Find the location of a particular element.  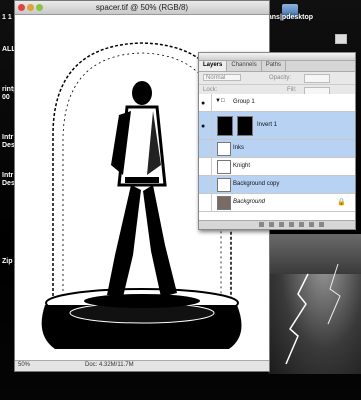

layer-row-adjustment: ● Invert 1 is located at coordinates (277, 126).